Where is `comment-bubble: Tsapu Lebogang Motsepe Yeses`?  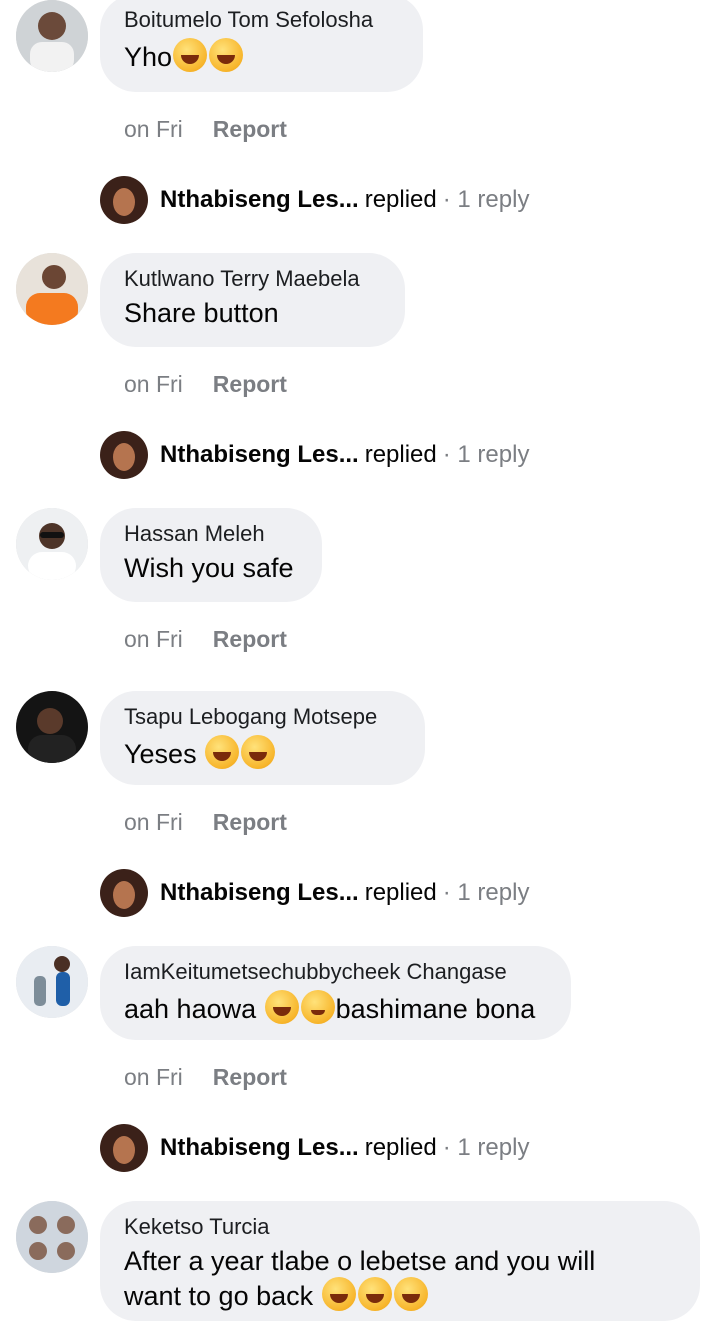 comment-bubble: Tsapu Lebogang Motsepe Yeses is located at coordinates (262, 738).